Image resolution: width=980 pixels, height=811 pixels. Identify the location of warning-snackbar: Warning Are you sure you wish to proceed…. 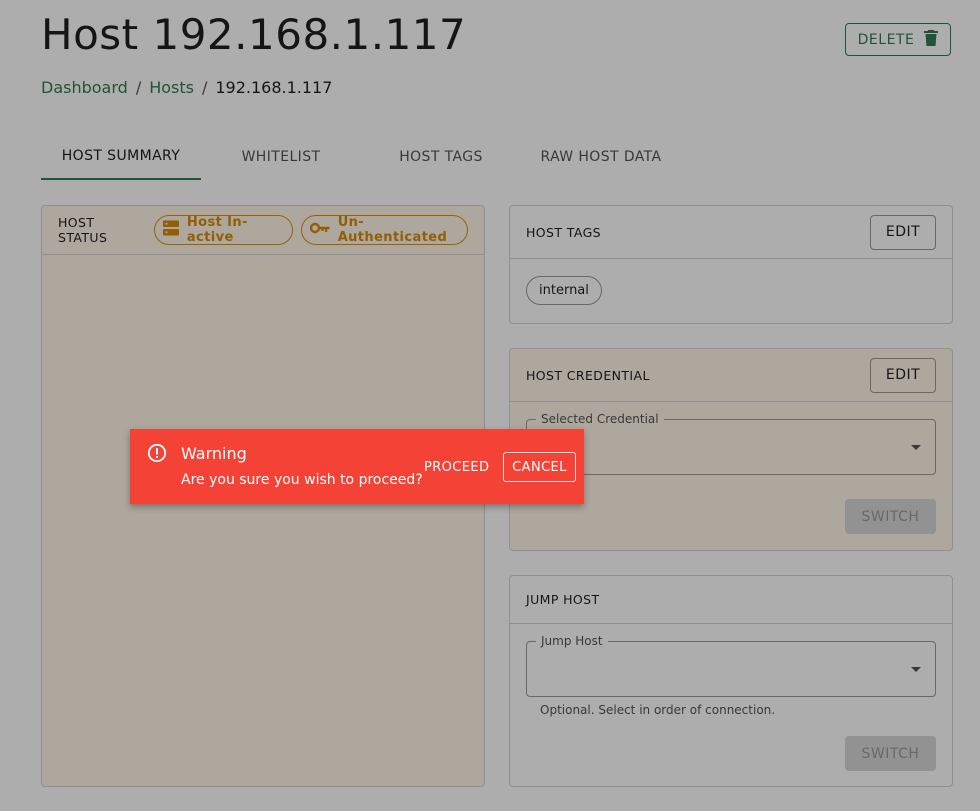
(357, 466).